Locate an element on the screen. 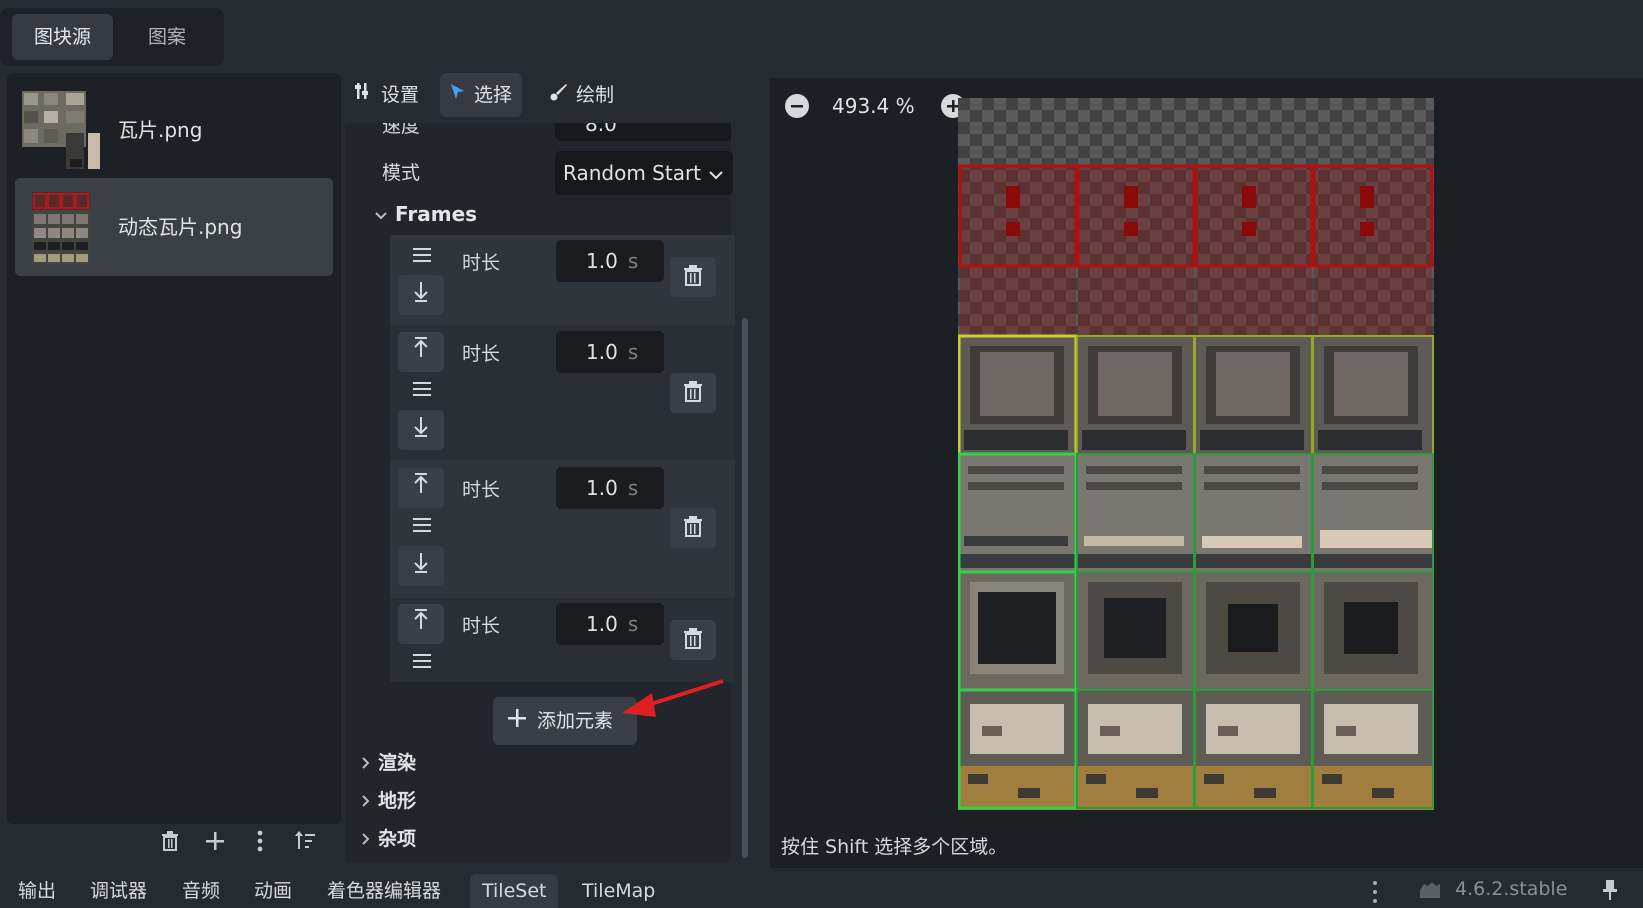 This screenshot has height=908, width=1643. section-misc: 杂项 is located at coordinates (389, 837).